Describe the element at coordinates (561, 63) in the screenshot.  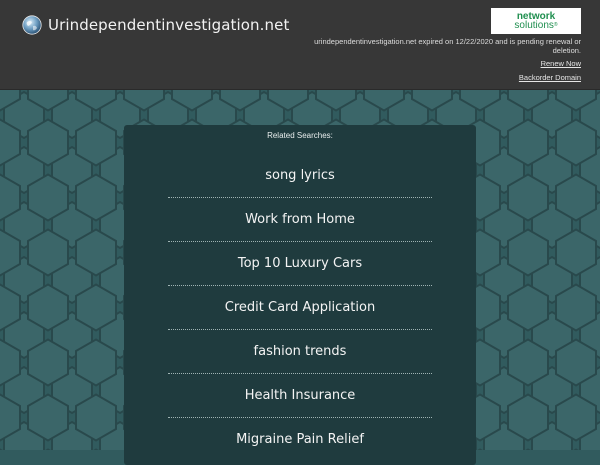
I see `renew-now-link: Renew Now` at that location.